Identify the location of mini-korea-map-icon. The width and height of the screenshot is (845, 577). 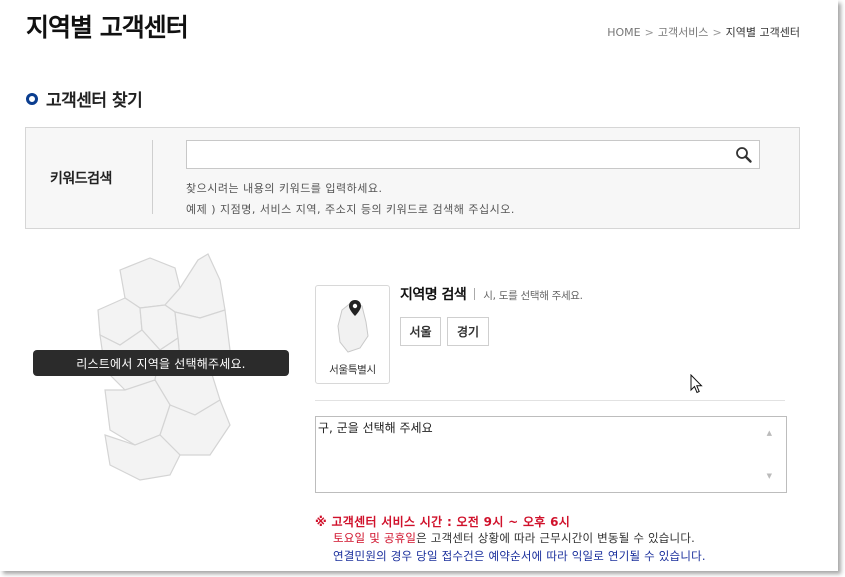
(353, 326).